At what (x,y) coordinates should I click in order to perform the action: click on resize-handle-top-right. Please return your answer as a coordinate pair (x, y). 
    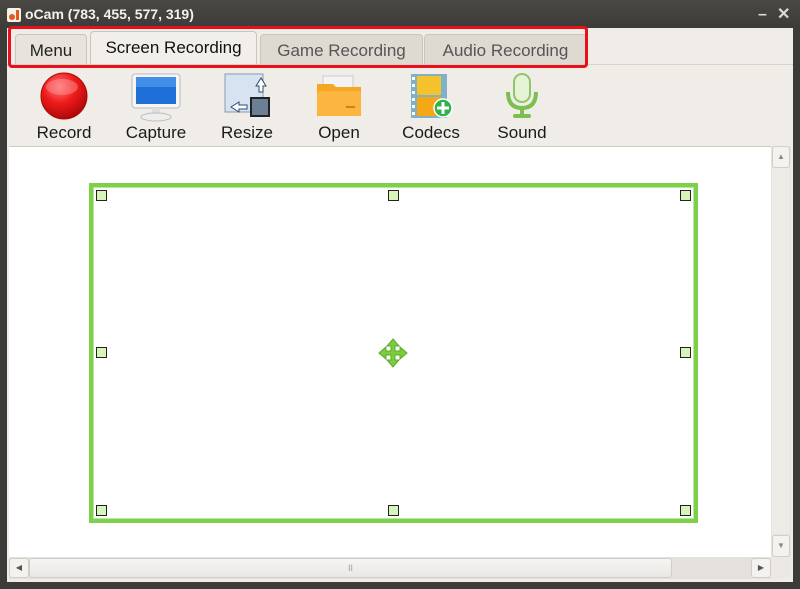
    Looking at the image, I should click on (685, 195).